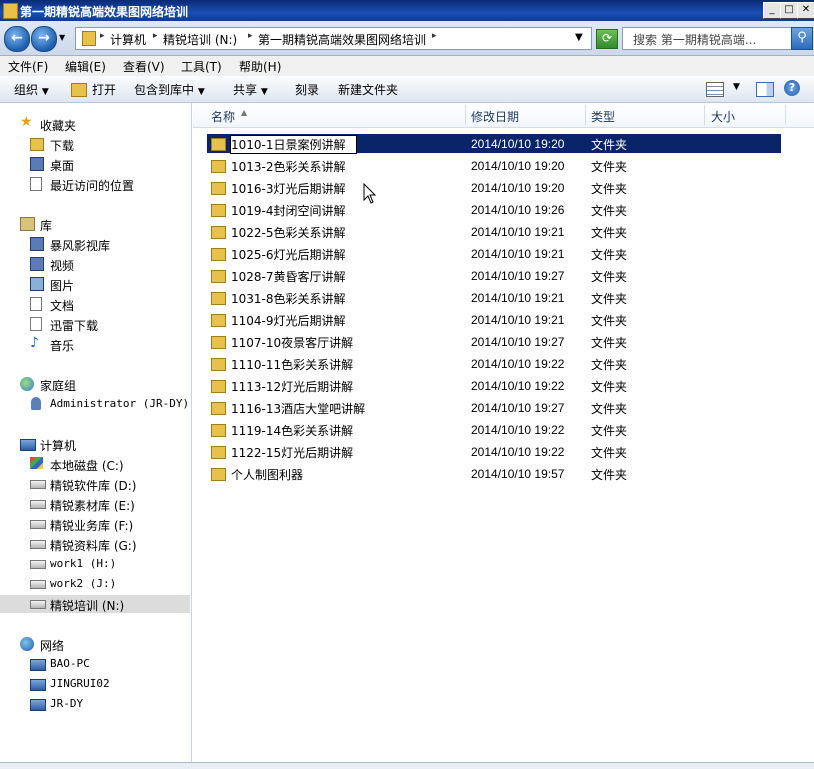  What do you see at coordinates (494, 407) in the screenshot?
I see `file-row: 1116-13酒店大堂吧讲解 2014/10/10 19:27 文件夹` at bounding box center [494, 407].